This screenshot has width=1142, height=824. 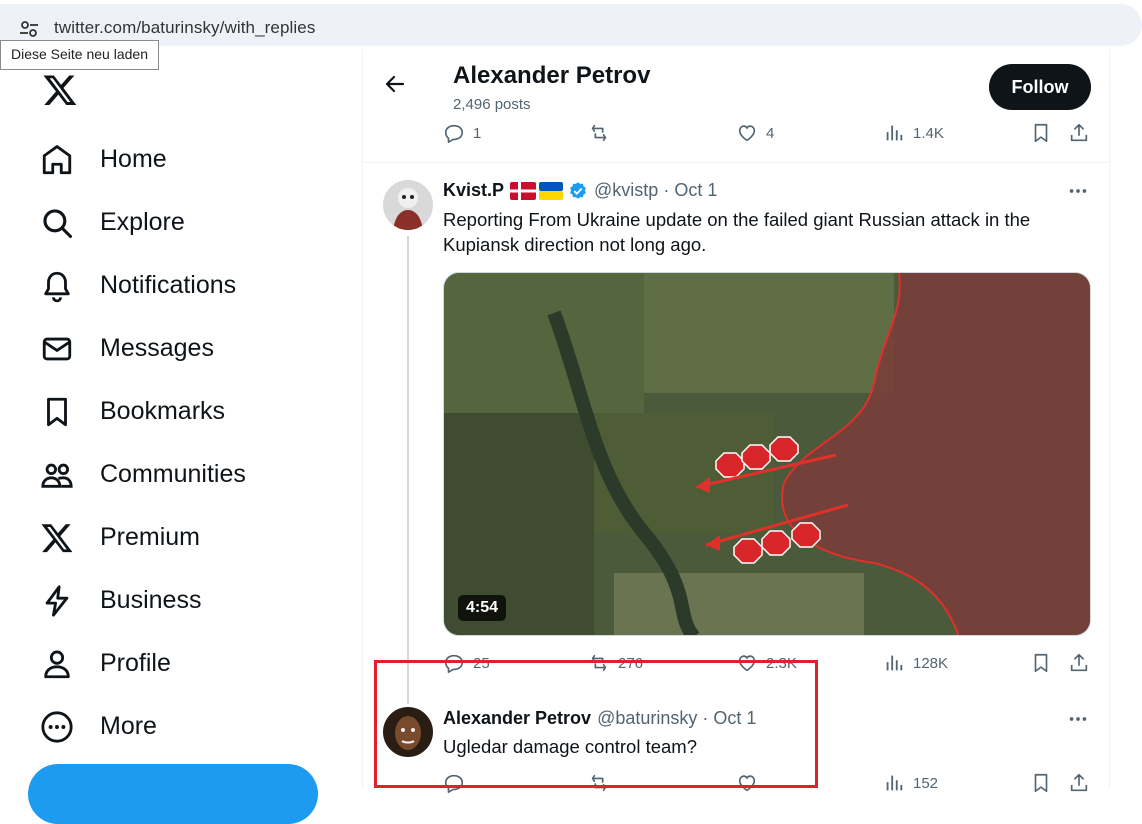 I want to click on post-button, so click(x=173, y=794).